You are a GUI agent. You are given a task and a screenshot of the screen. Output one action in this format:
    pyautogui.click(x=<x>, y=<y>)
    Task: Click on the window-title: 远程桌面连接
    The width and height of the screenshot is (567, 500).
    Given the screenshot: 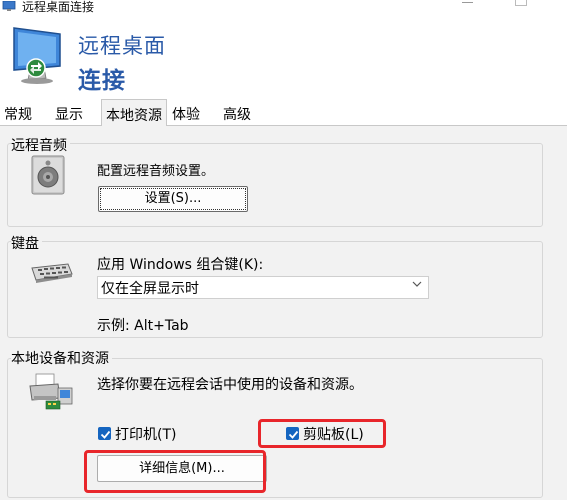 What is the action you would take?
    pyautogui.click(x=58, y=7)
    